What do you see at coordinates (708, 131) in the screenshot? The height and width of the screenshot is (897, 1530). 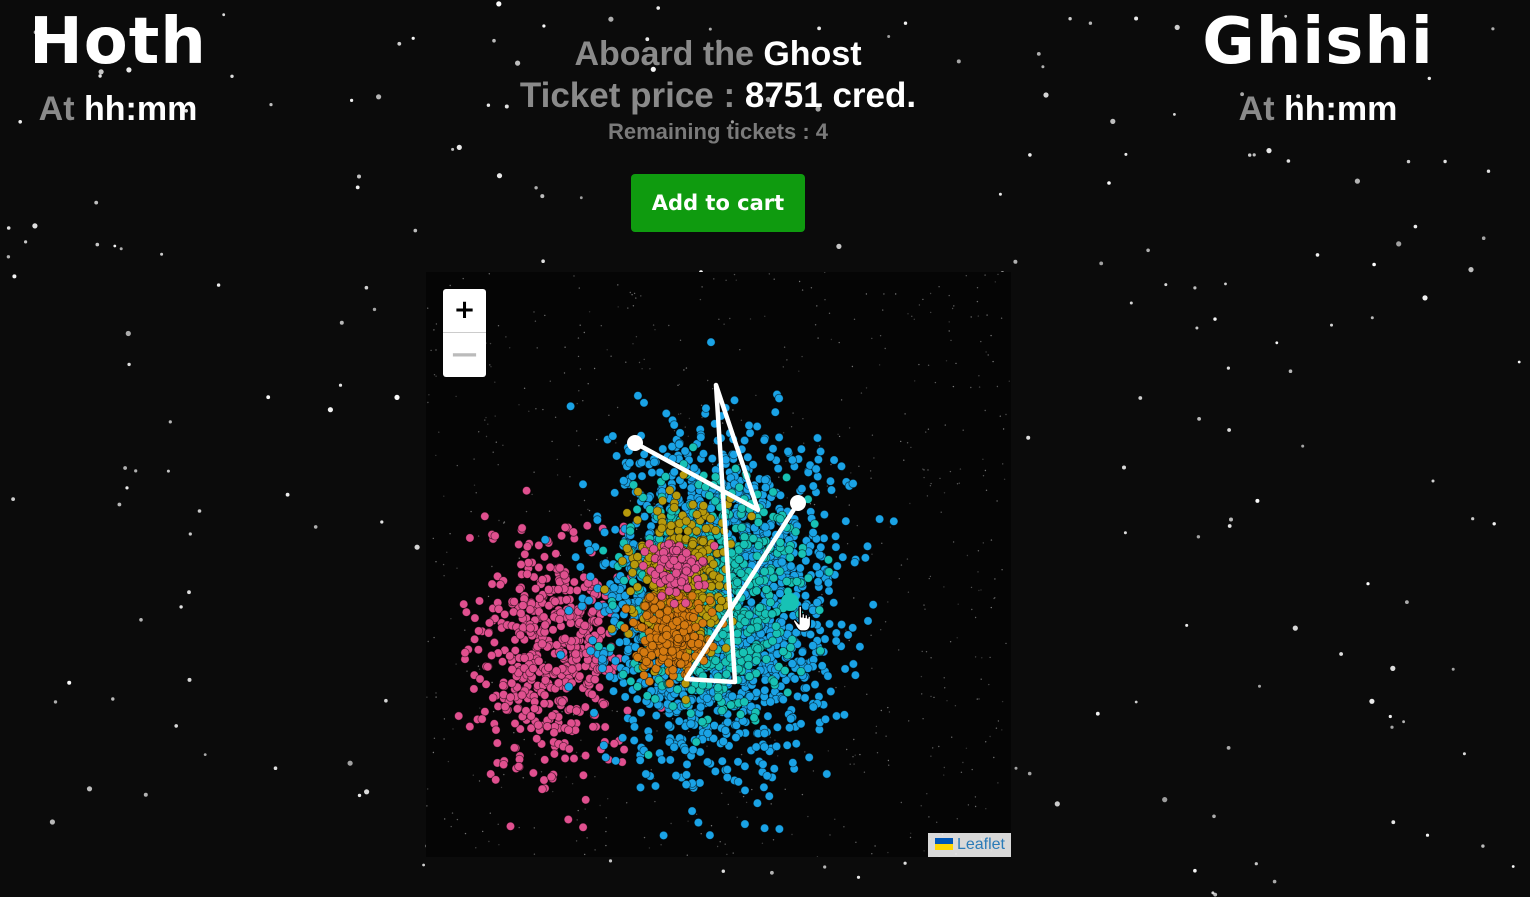 I see `remaining-label: Remaining tickets :` at bounding box center [708, 131].